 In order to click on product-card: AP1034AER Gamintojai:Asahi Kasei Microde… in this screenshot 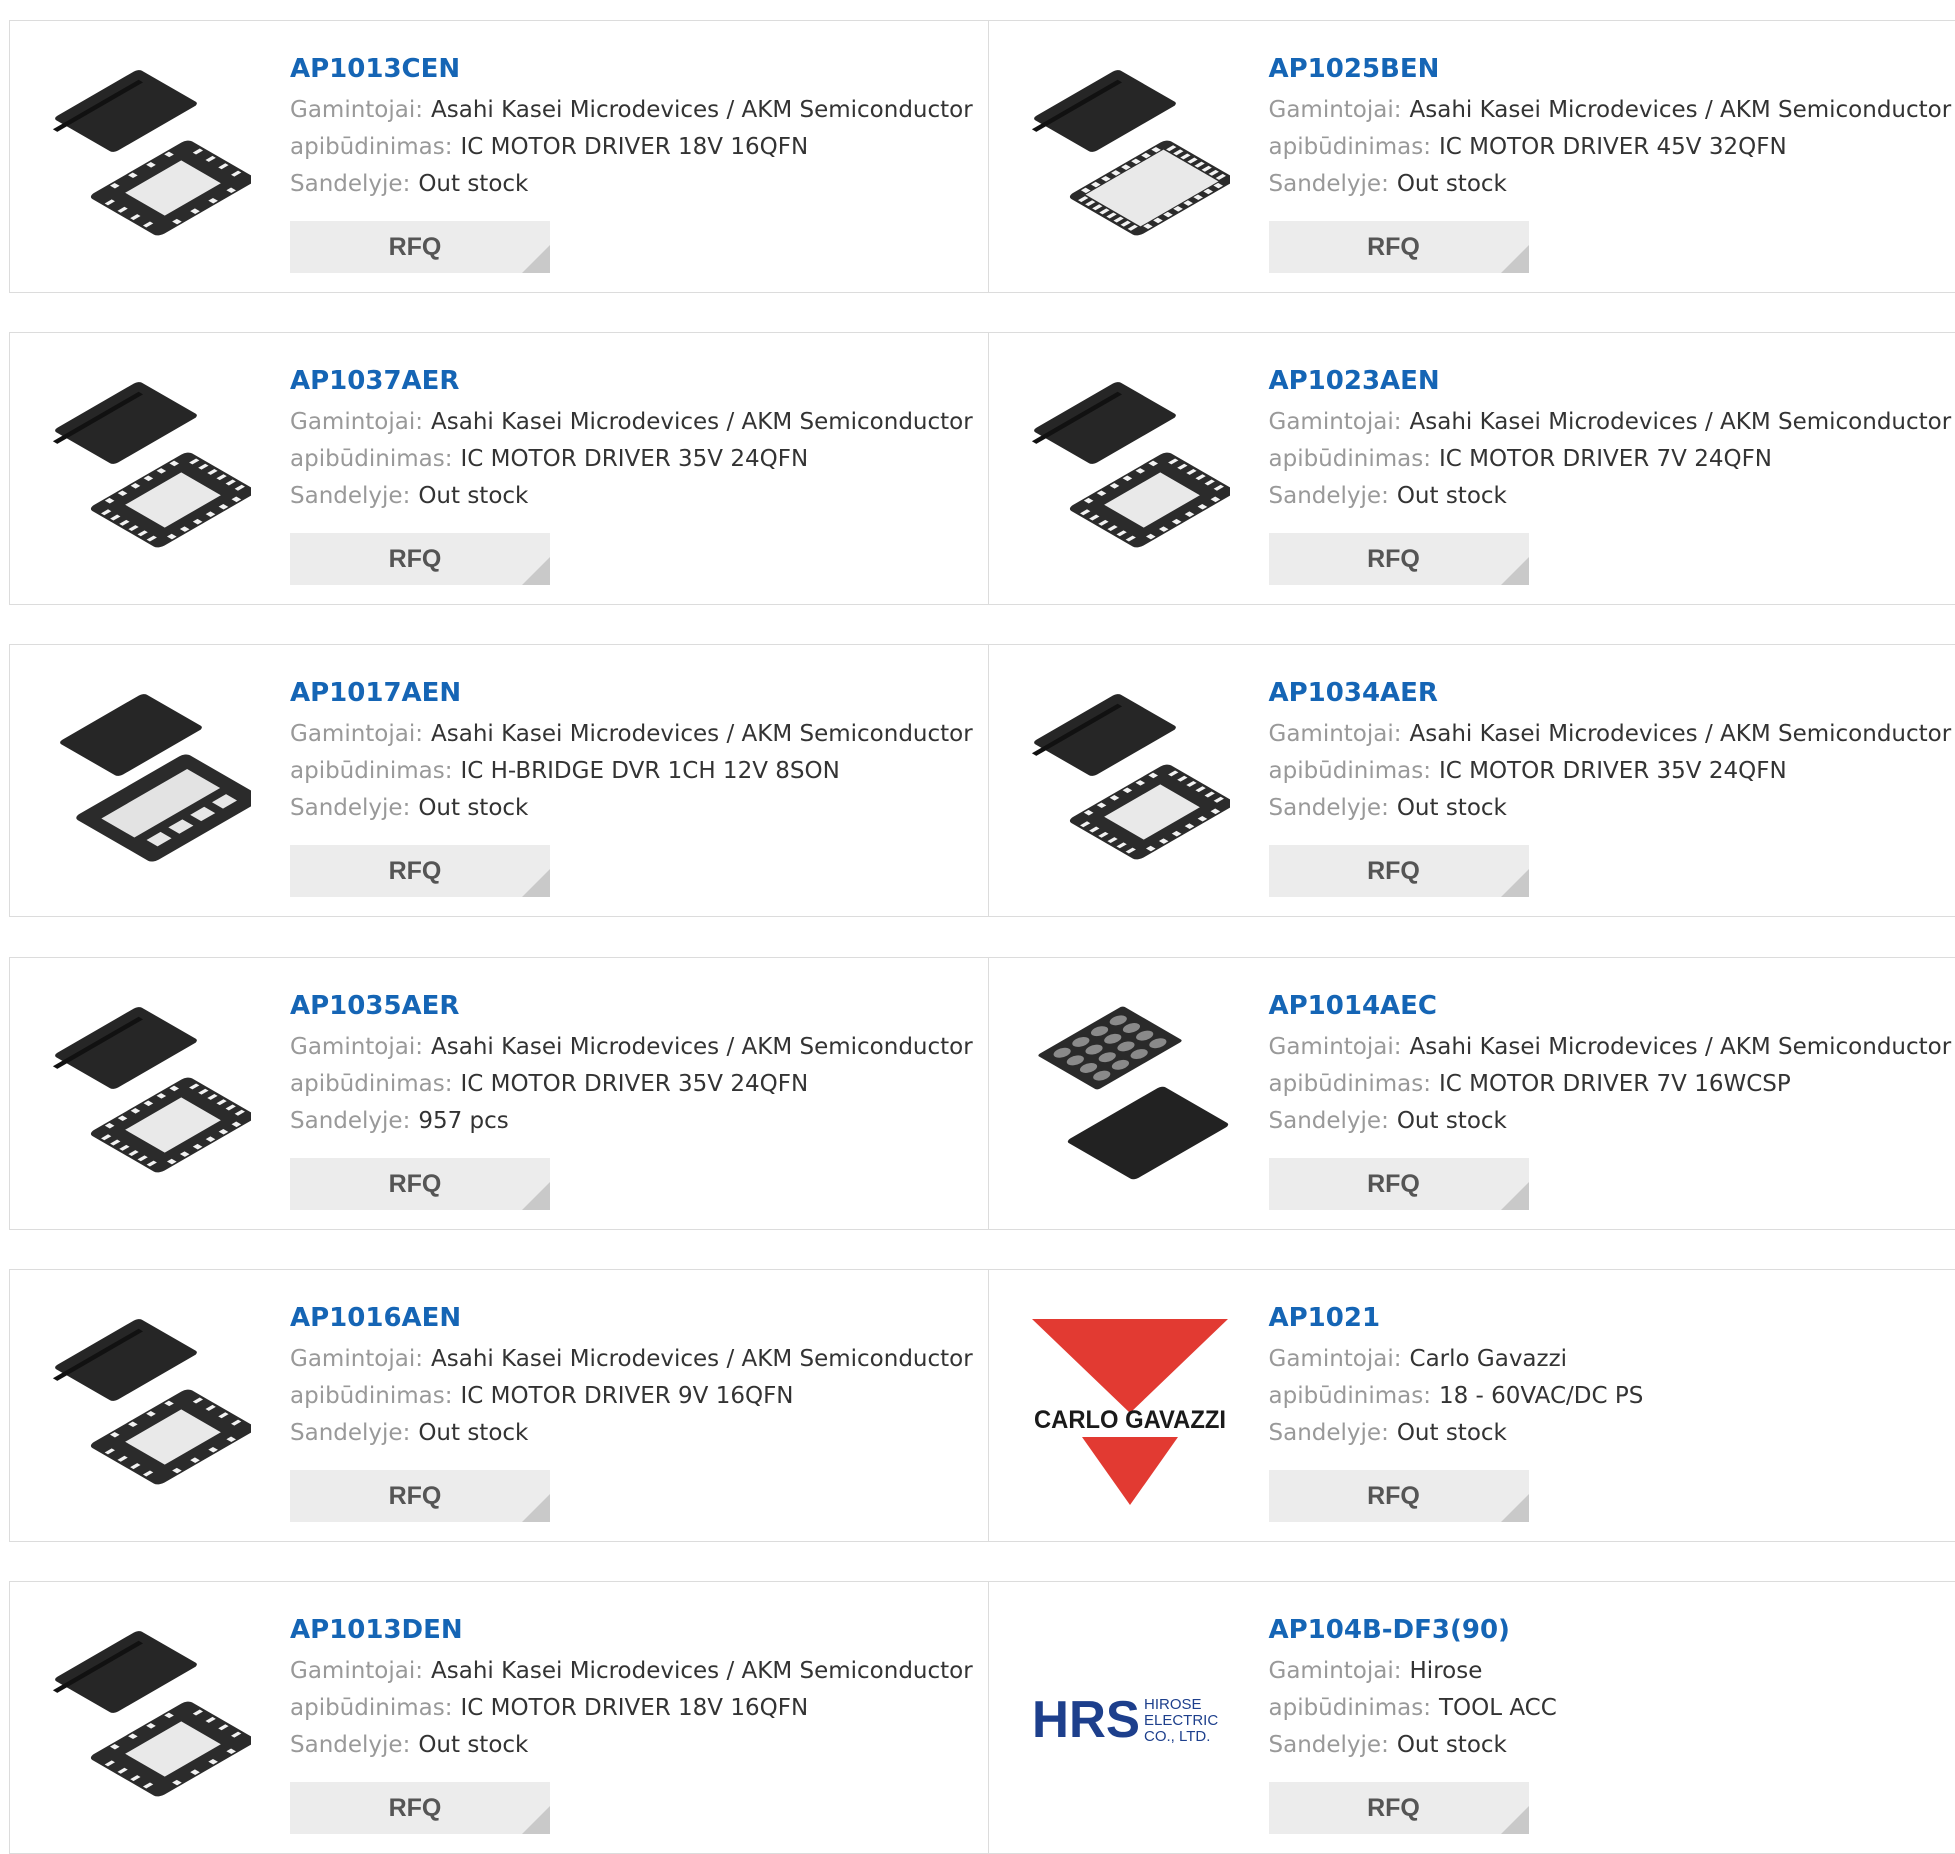, I will do `click(1471, 780)`.